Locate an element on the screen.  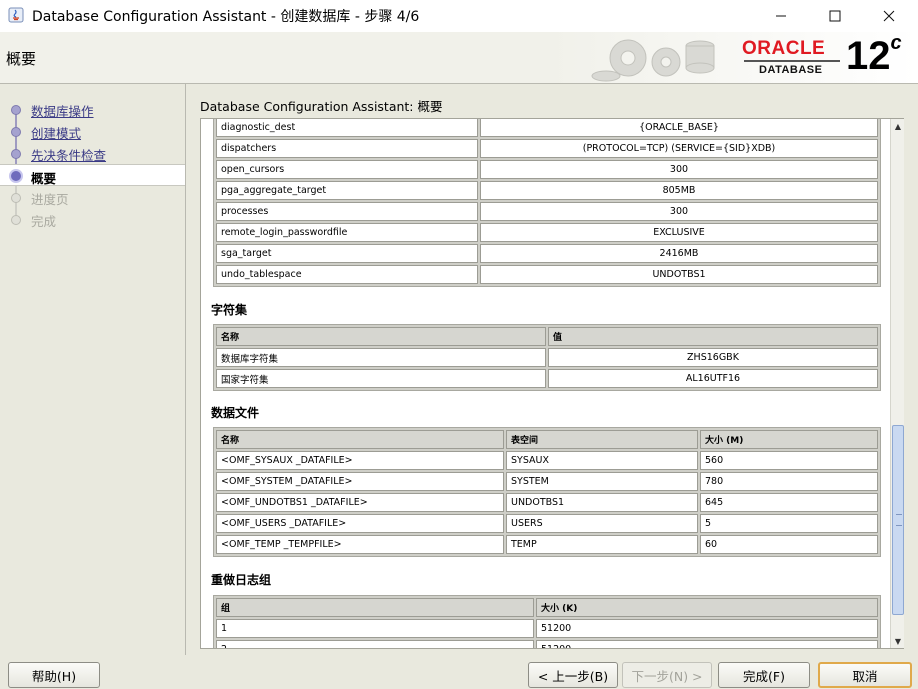
table-cell: 2416MB is located at coordinates (679, 253).